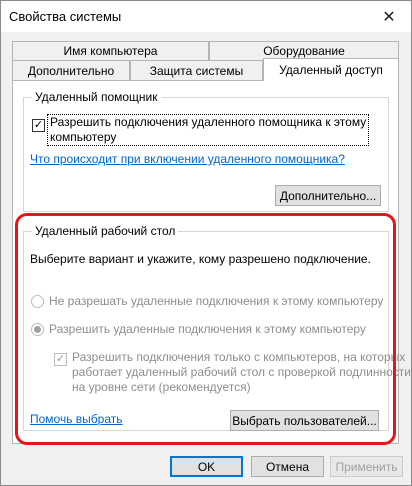  What do you see at coordinates (83, 137) in the screenshot?
I see `remote-assistance-label-line2: компьютеру` at bounding box center [83, 137].